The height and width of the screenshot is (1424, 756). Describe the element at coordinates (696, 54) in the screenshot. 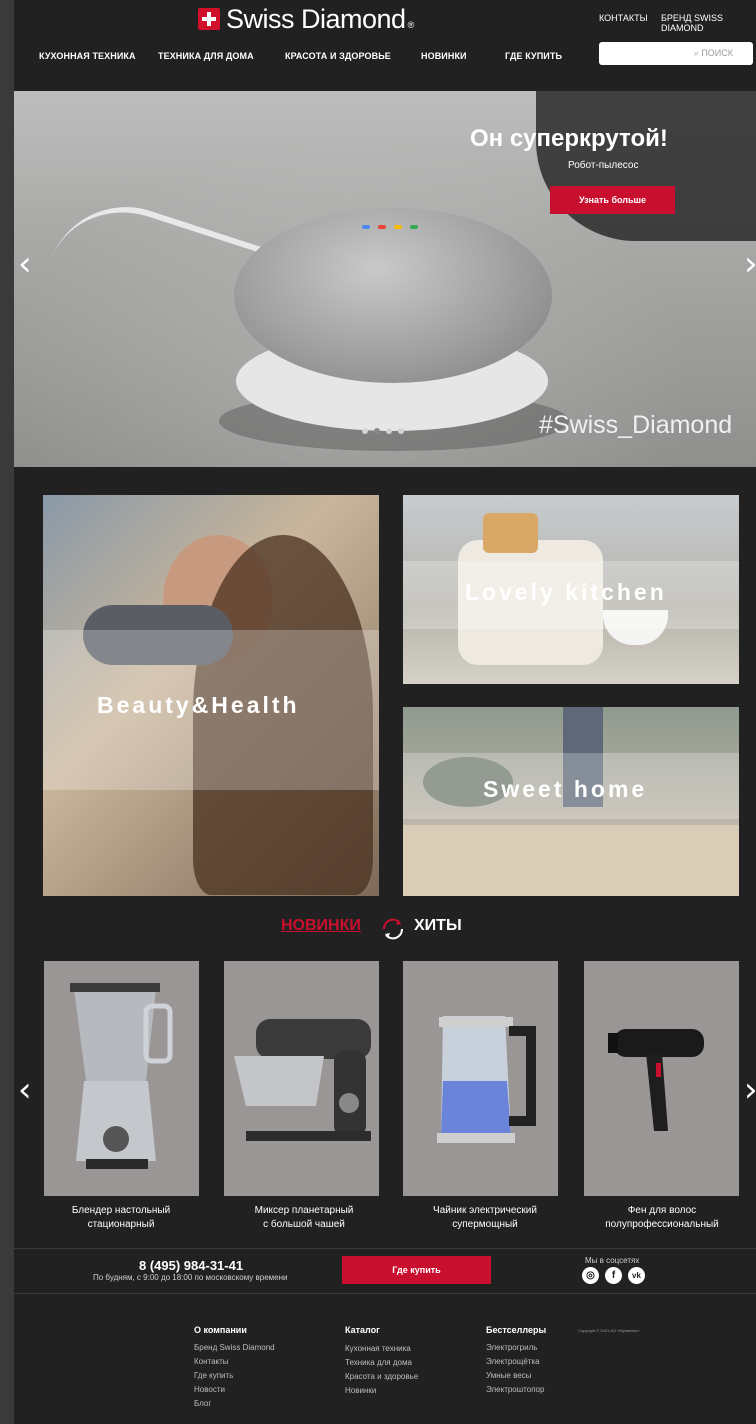

I see `search-icon: ⌕` at that location.